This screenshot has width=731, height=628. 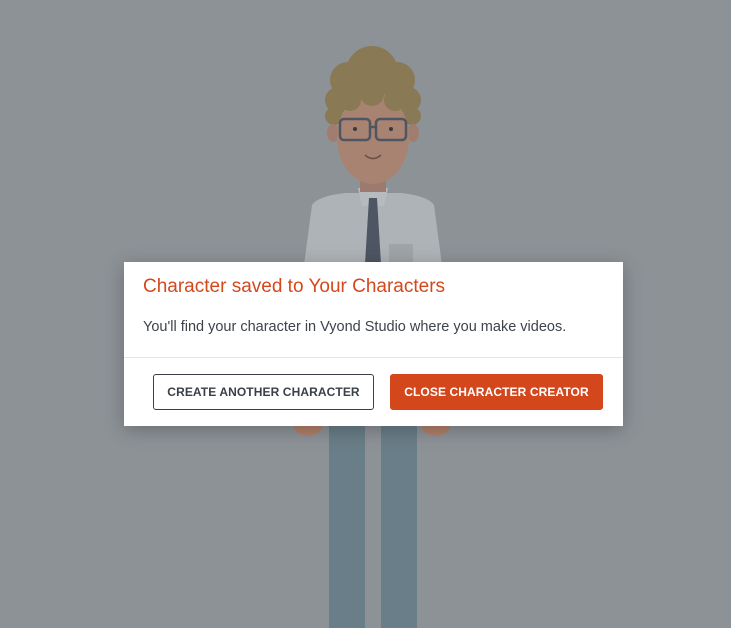 I want to click on dialog-title: Character saved to Your Characters, so click(x=294, y=286).